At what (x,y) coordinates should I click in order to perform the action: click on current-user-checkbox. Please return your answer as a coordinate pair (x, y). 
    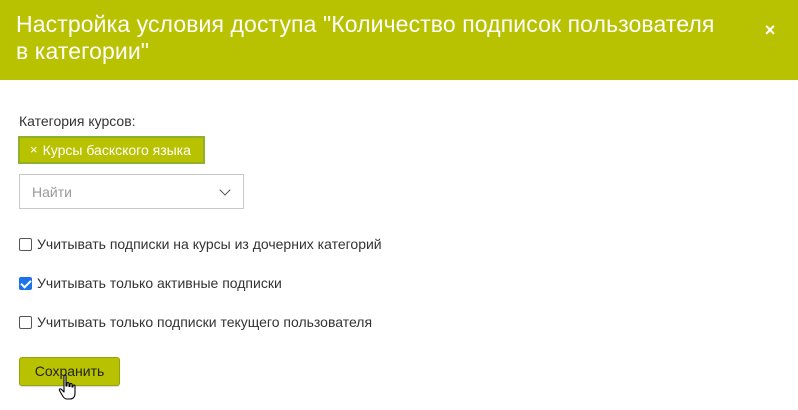
    Looking at the image, I should click on (25, 322).